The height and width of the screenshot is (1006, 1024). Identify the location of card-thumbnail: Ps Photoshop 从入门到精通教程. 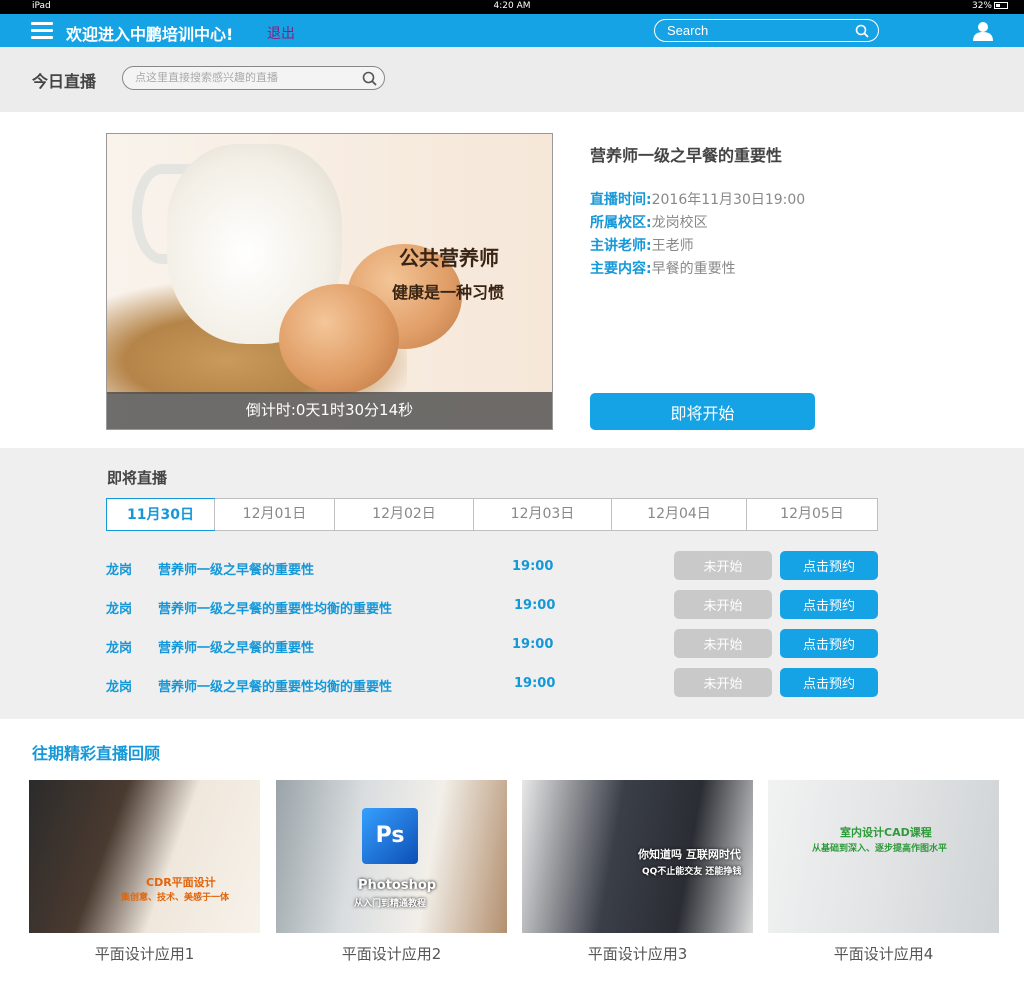
(391, 856).